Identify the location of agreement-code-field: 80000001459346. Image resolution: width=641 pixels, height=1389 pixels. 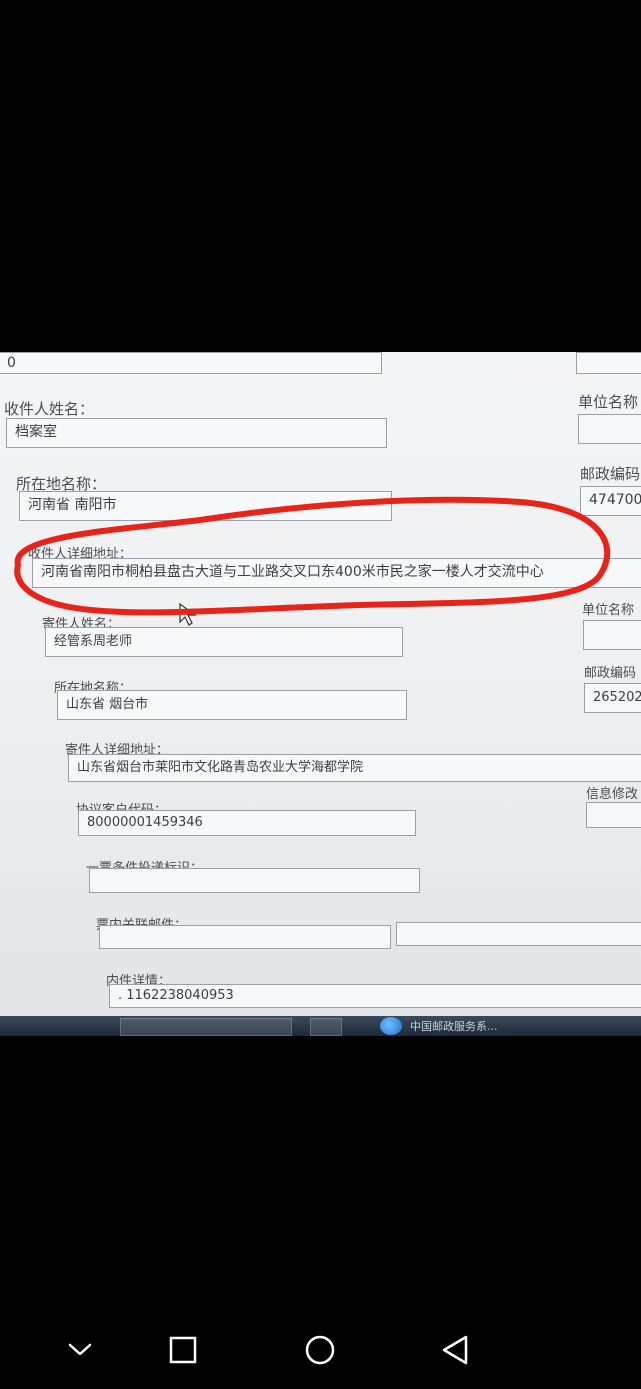
(247, 823).